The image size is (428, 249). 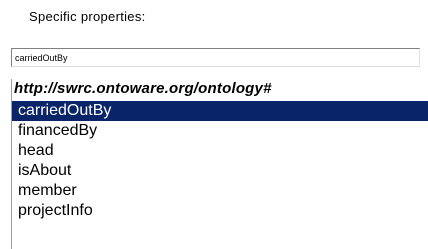 What do you see at coordinates (220, 191) in the screenshot?
I see `list-item-member: member` at bounding box center [220, 191].